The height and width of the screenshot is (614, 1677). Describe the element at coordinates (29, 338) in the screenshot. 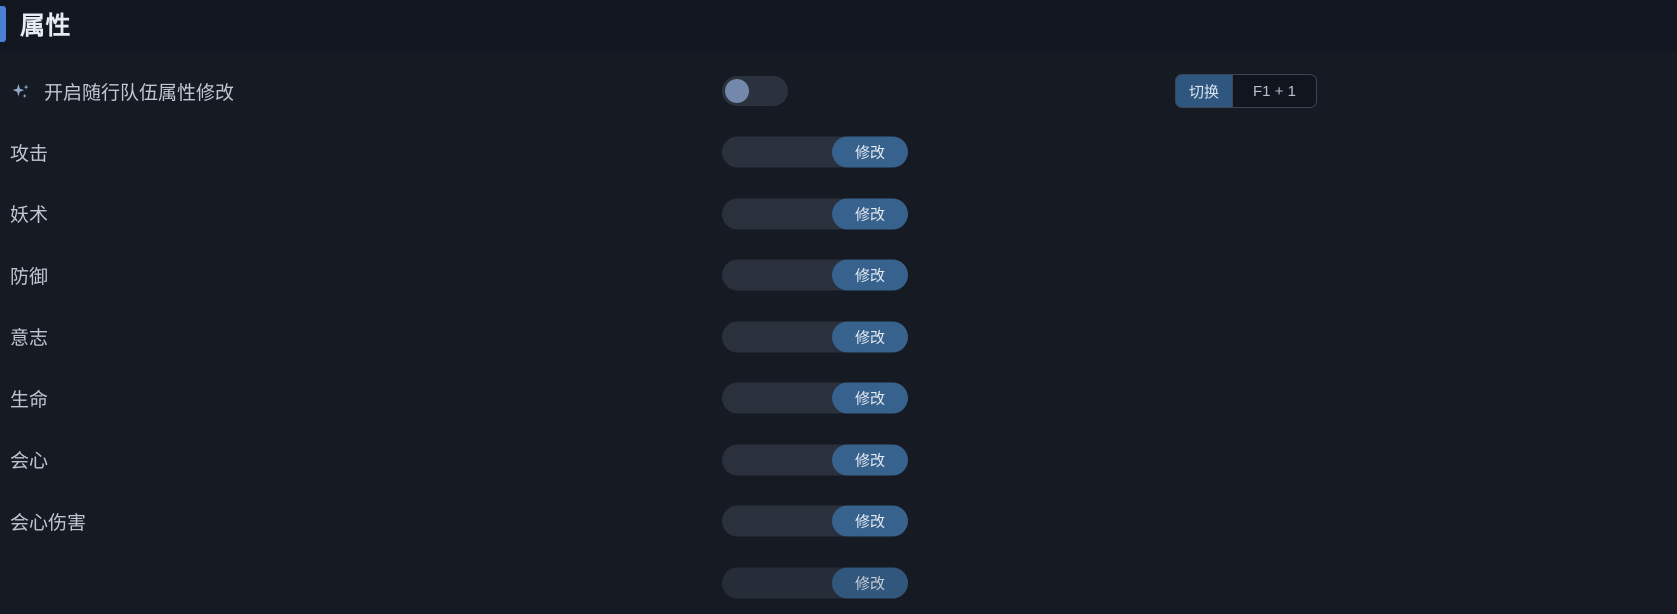

I see `stat-row-label: 意志` at that location.